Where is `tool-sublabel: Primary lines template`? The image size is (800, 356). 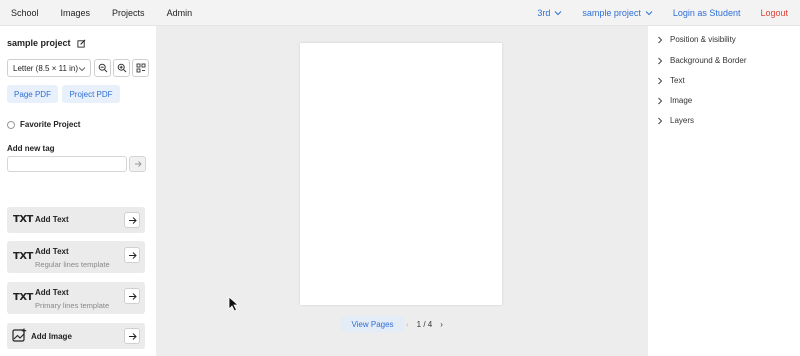
tool-sublabel: Primary lines template is located at coordinates (72, 305).